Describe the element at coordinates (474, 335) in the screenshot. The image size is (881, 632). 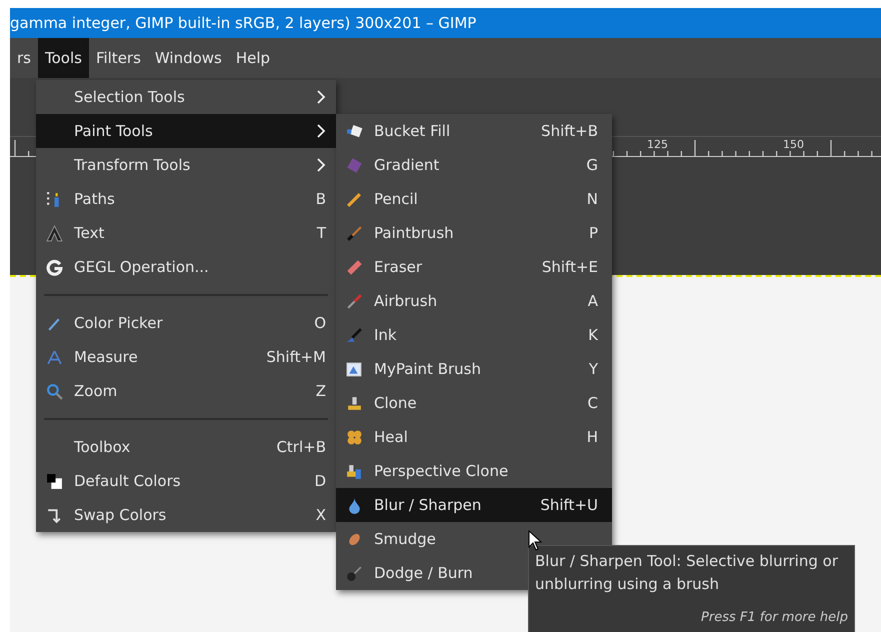
I see `menu-item: Ink K` at that location.